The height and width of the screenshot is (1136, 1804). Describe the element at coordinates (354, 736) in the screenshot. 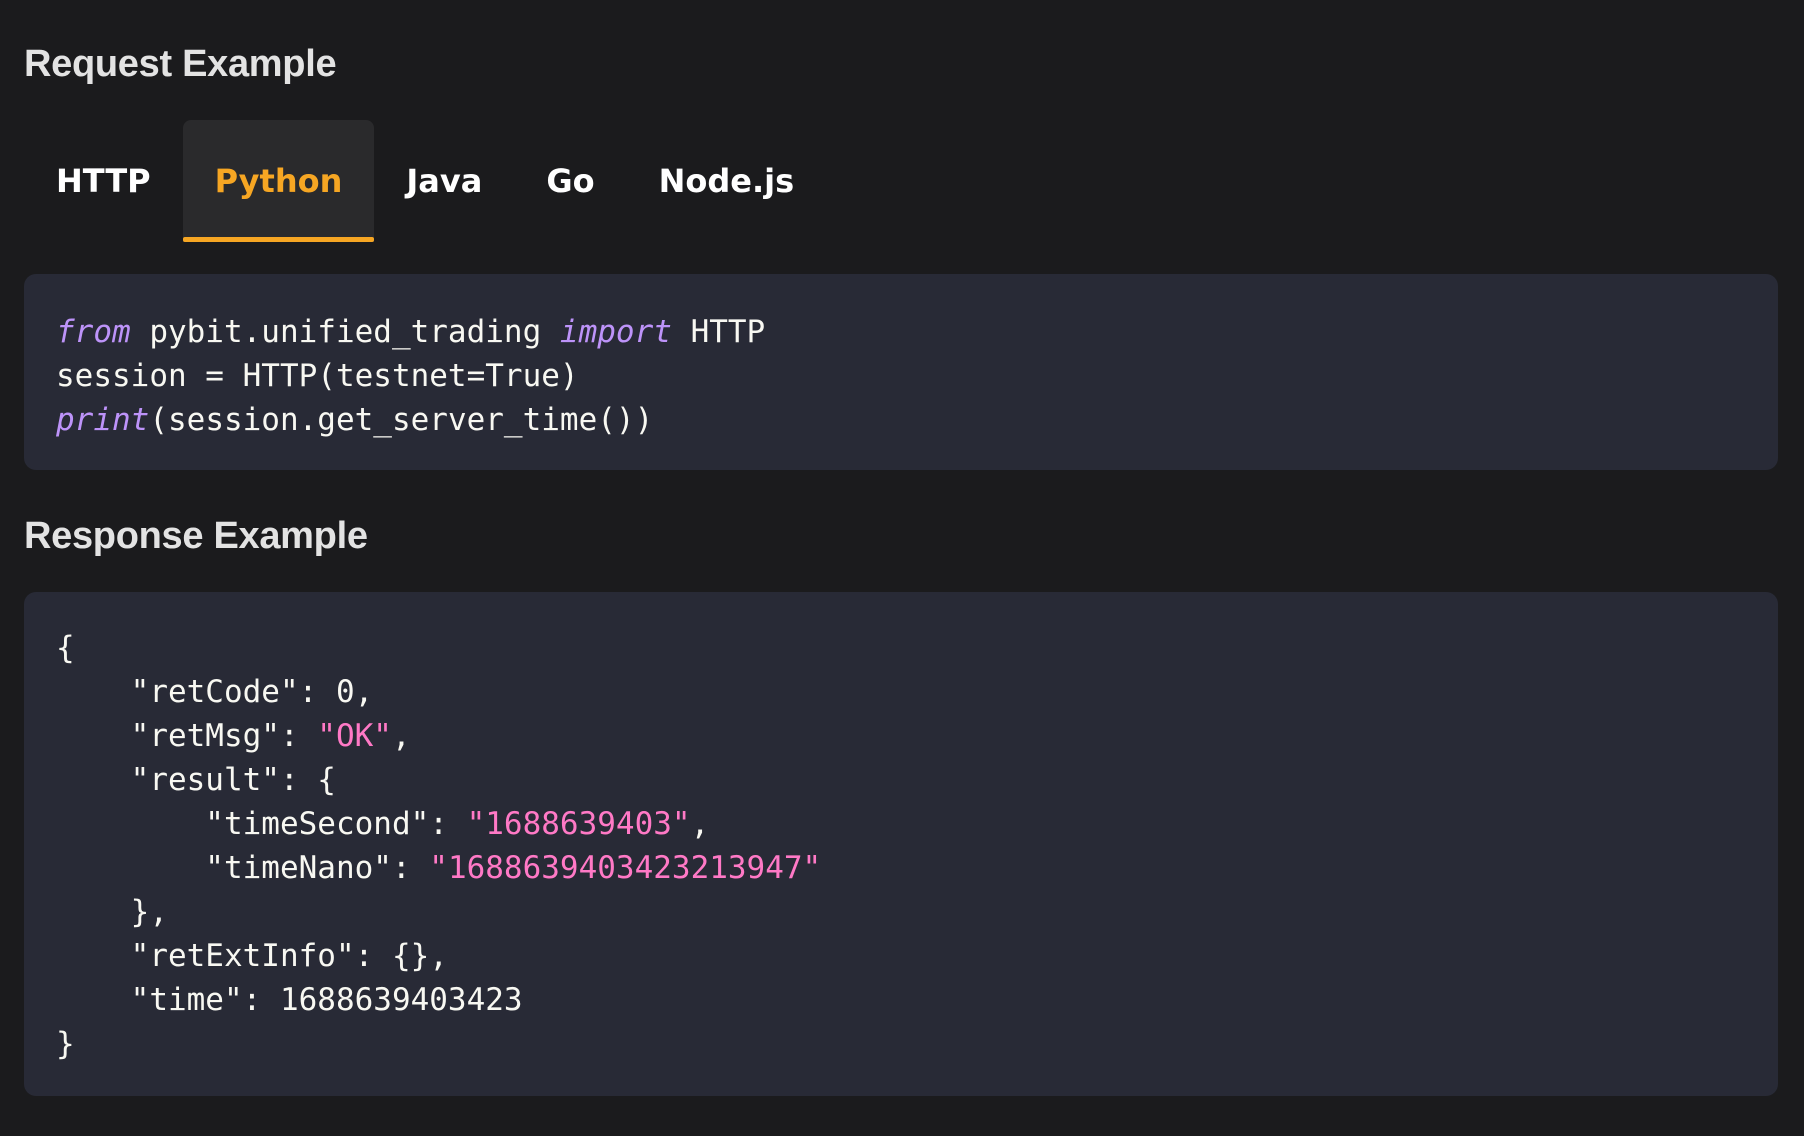

I see `json-string-value: "OK"` at that location.